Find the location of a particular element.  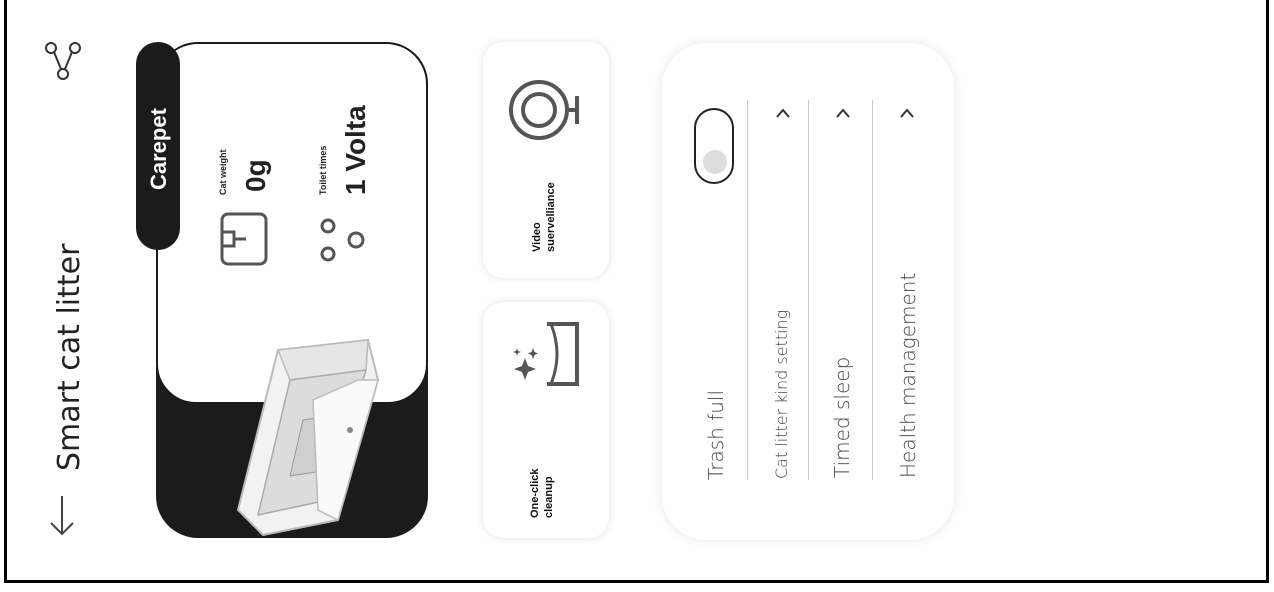

scale-icon is located at coordinates (244, 239).